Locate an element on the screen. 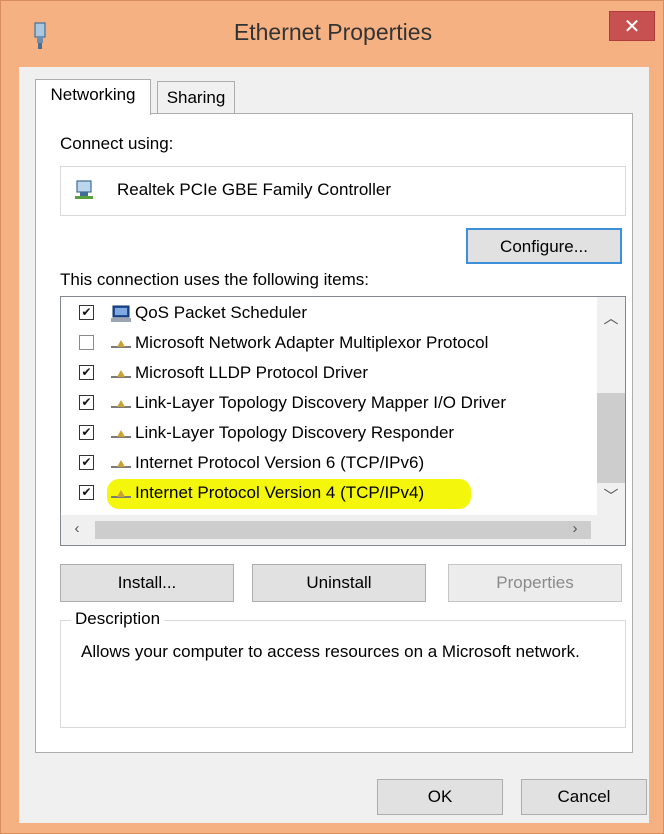 This screenshot has height=834, width=664. title-bar: Ethernet Properties ✕ is located at coordinates (332, 34).